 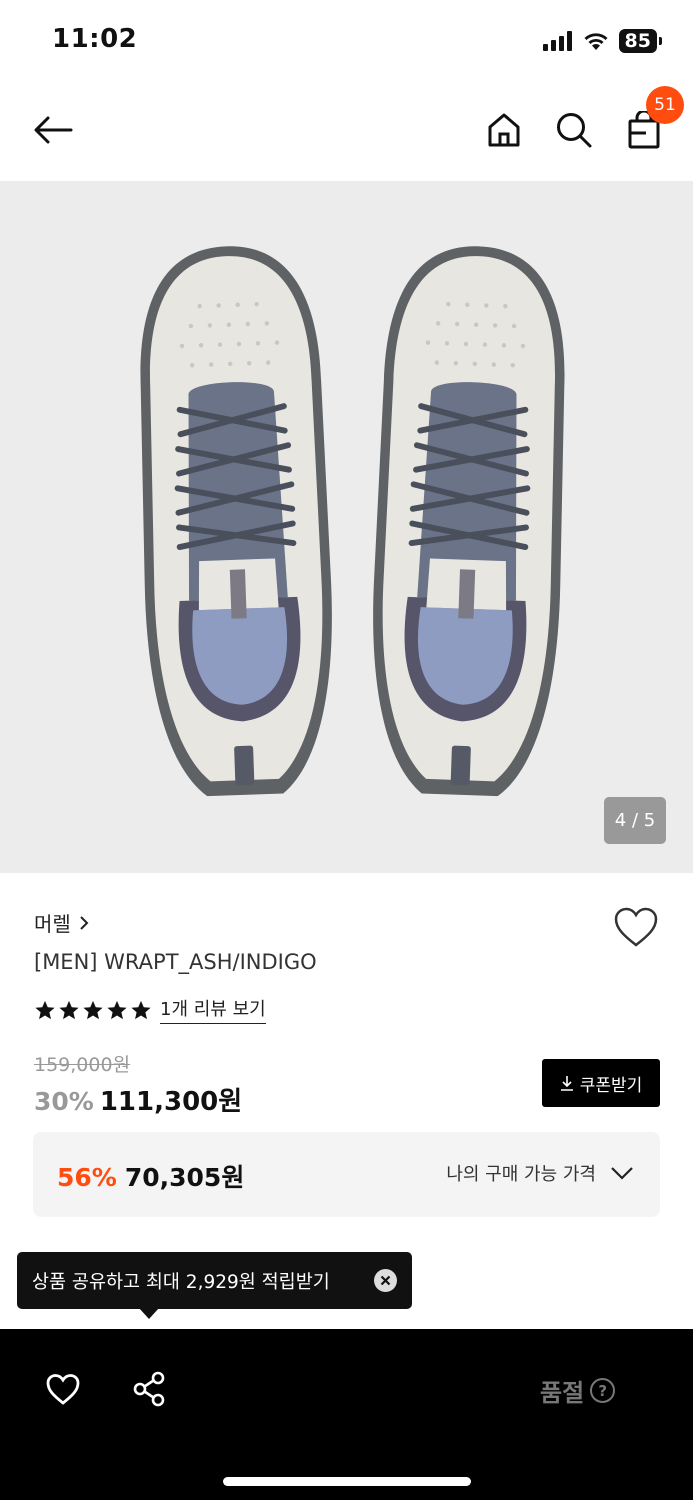 I want to click on wifi-icon, so click(x=596, y=41).